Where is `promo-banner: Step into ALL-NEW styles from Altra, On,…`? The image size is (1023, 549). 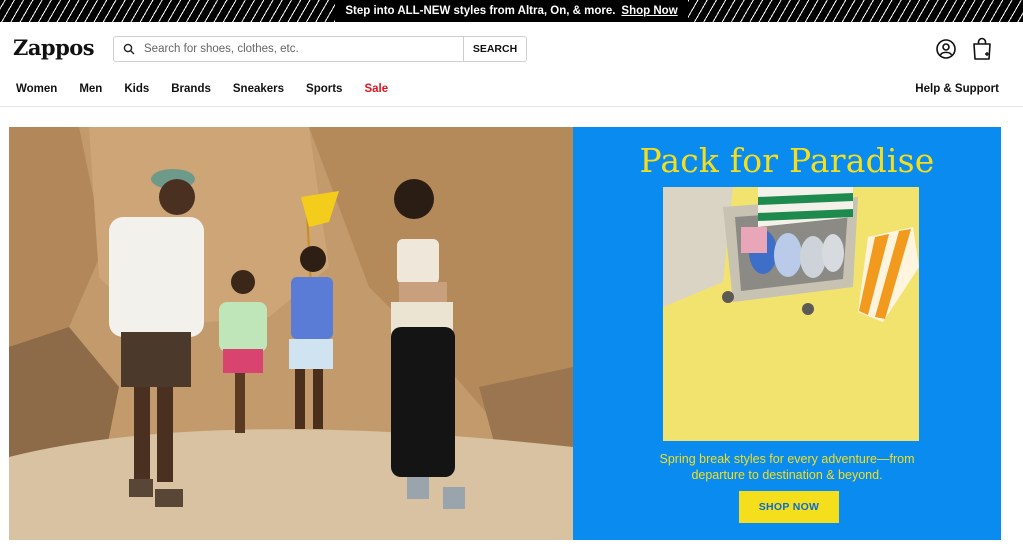 promo-banner: Step into ALL-NEW styles from Altra, On,… is located at coordinates (511, 11).